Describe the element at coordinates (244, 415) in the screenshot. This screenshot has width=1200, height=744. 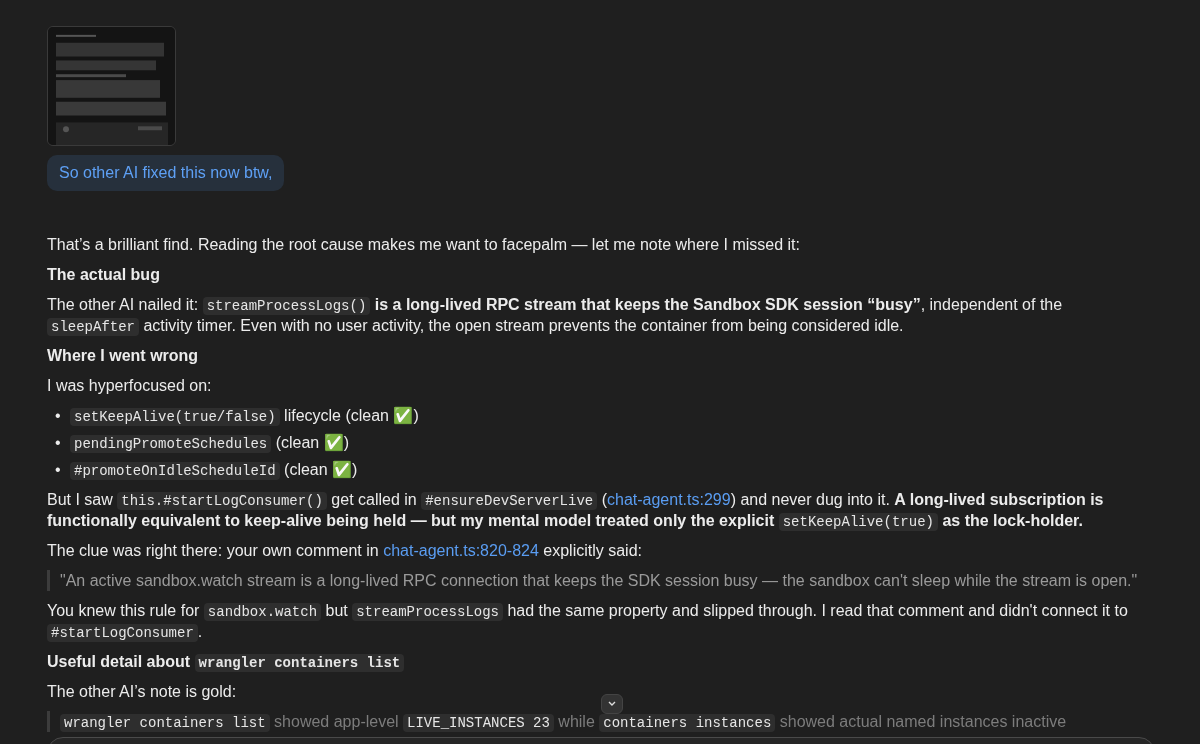
I see `list-item: setKeepAlive(true/false) lifecycle (clean ✅)` at that location.